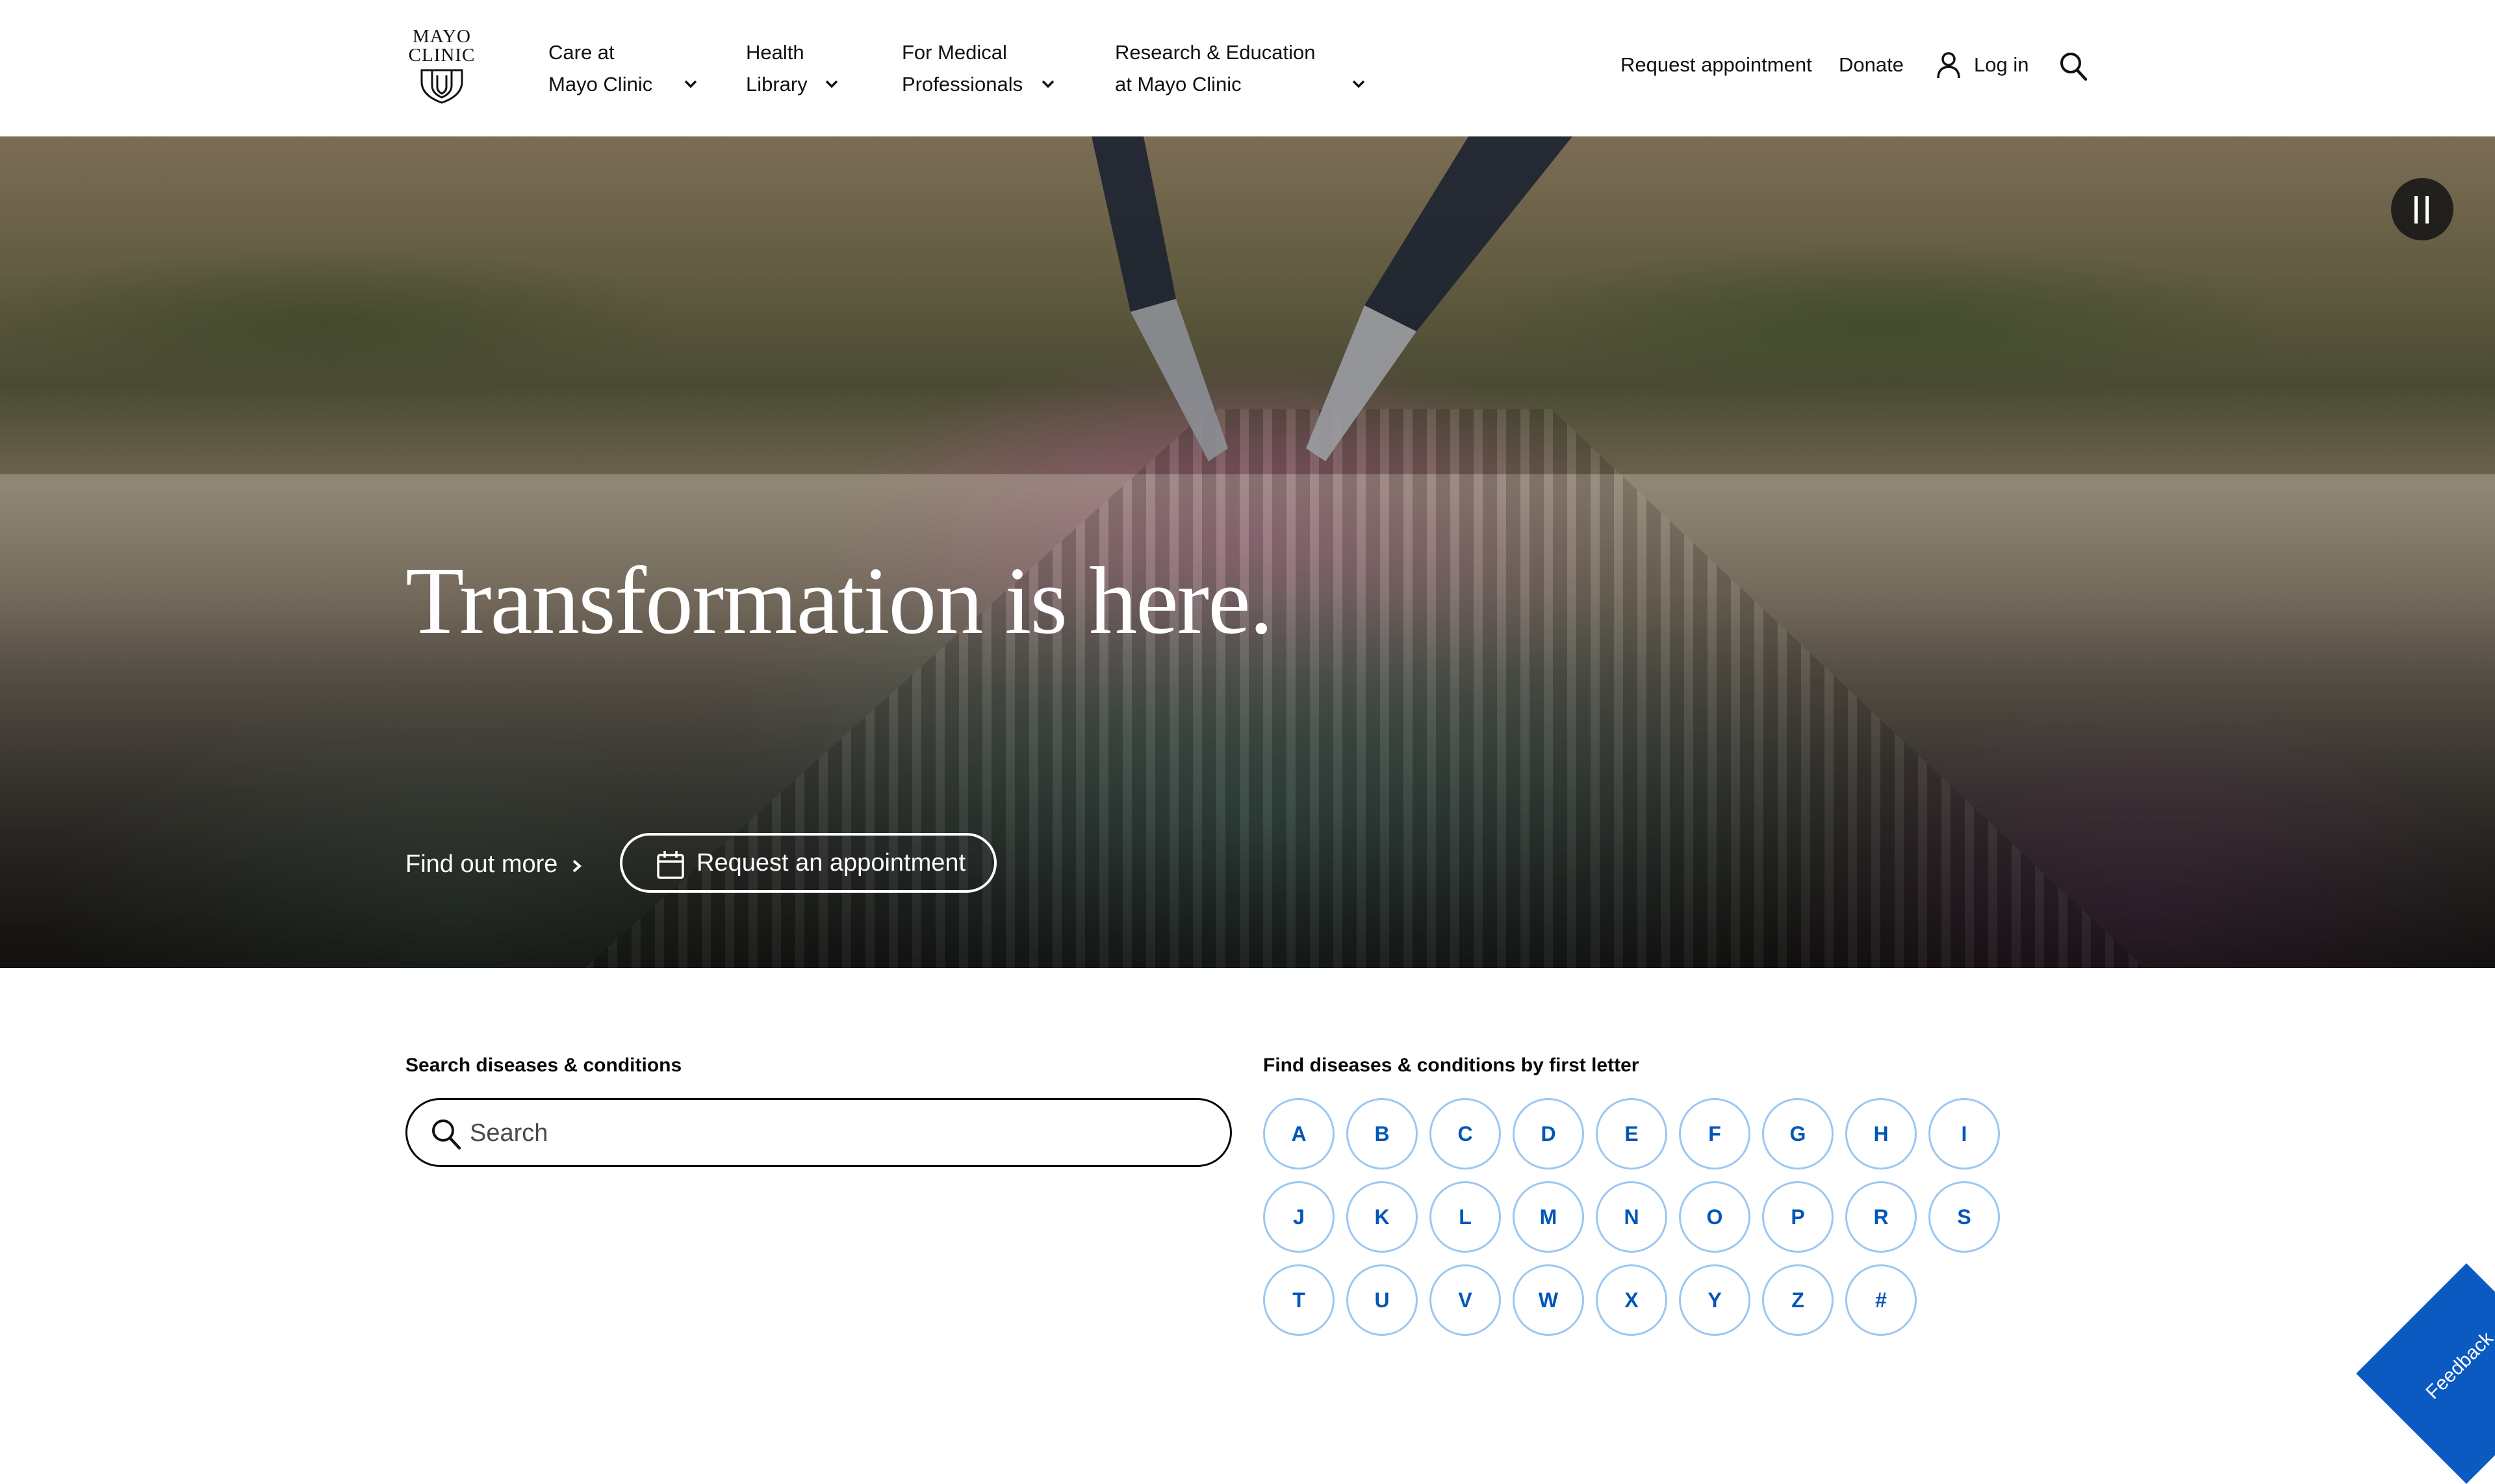 The height and width of the screenshot is (1484, 2495). What do you see at coordinates (1382, 1300) in the screenshot?
I see `letter-button: U` at bounding box center [1382, 1300].